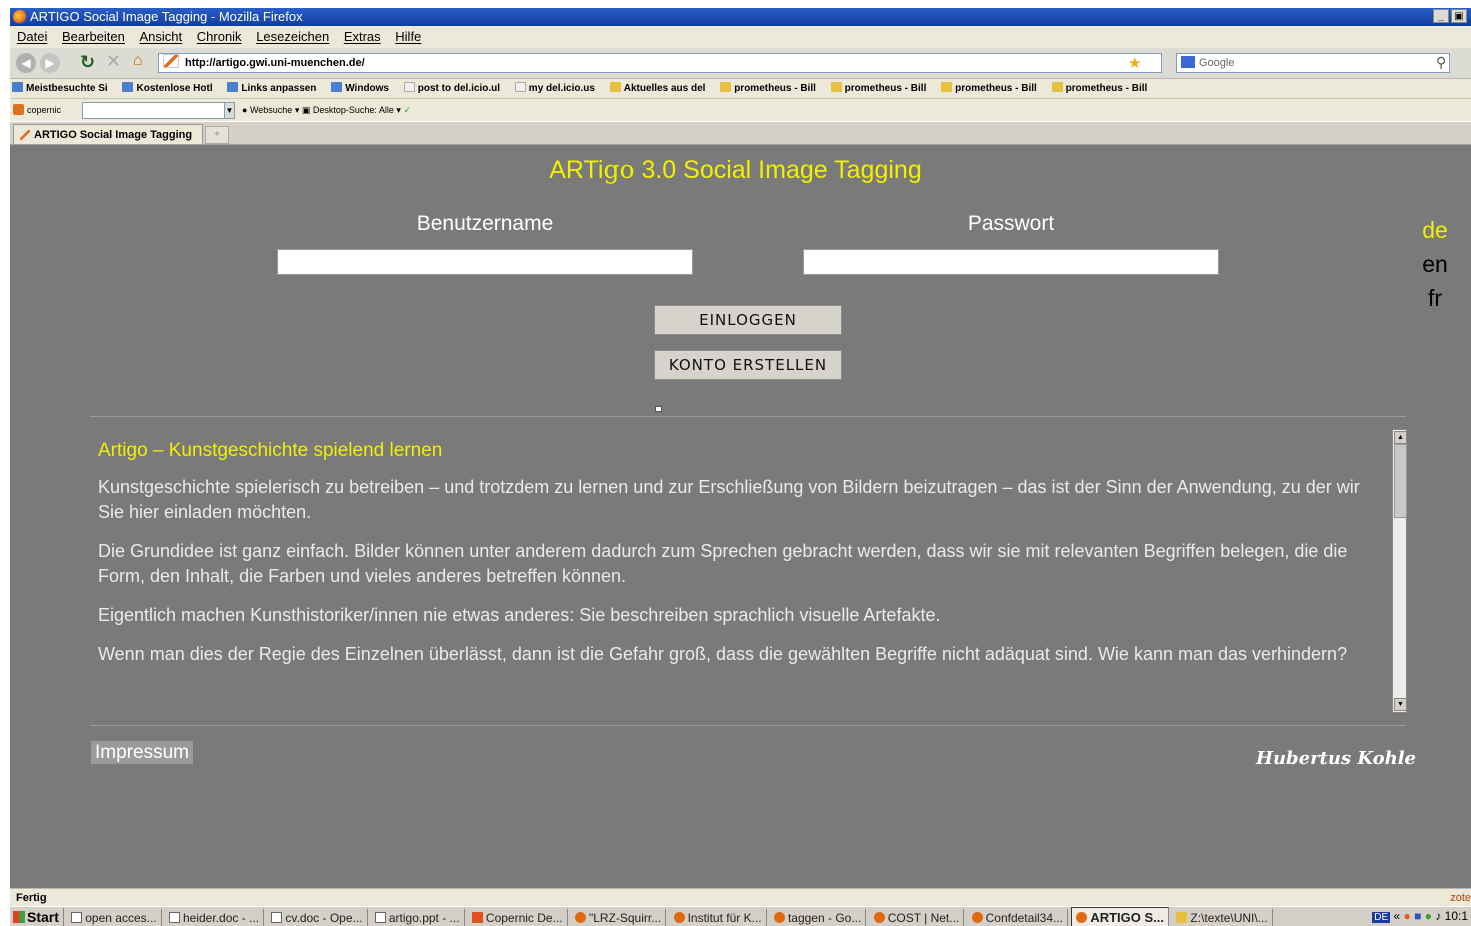 The width and height of the screenshot is (1471, 926). Describe the element at coordinates (1417, 916) in the screenshot. I see `tray-app-icon: ■` at that location.